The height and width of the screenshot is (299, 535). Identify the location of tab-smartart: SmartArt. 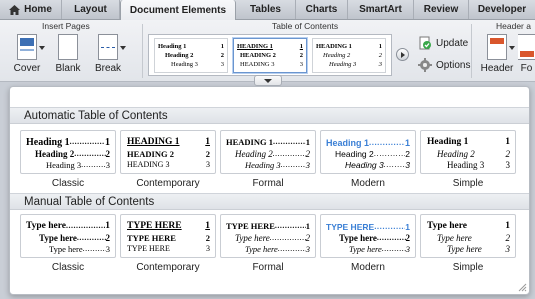
(381, 9).